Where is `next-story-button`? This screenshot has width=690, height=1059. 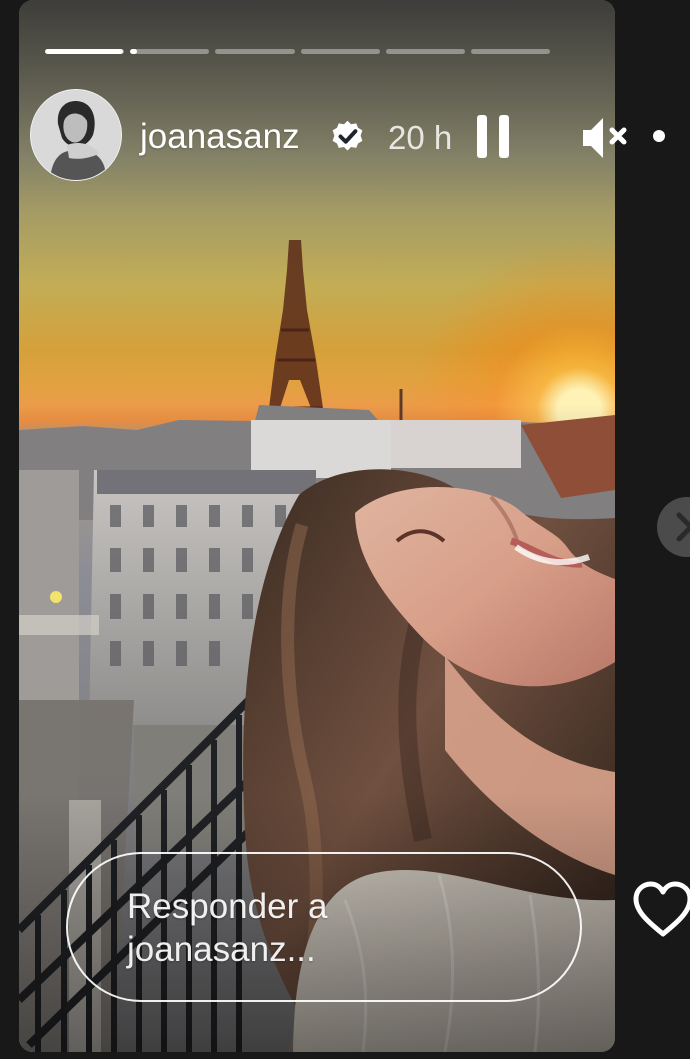
next-story-button is located at coordinates (673, 527).